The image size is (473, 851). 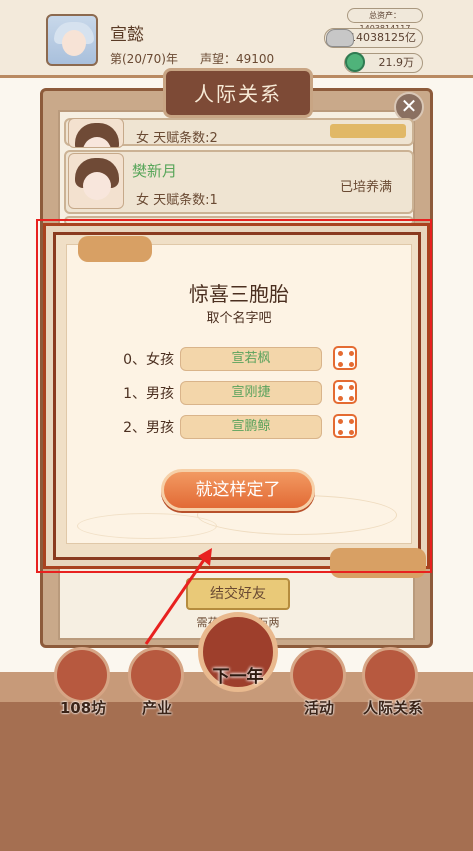 What do you see at coordinates (237, 59) in the screenshot?
I see `fame-value: 声望：49100` at bounding box center [237, 59].